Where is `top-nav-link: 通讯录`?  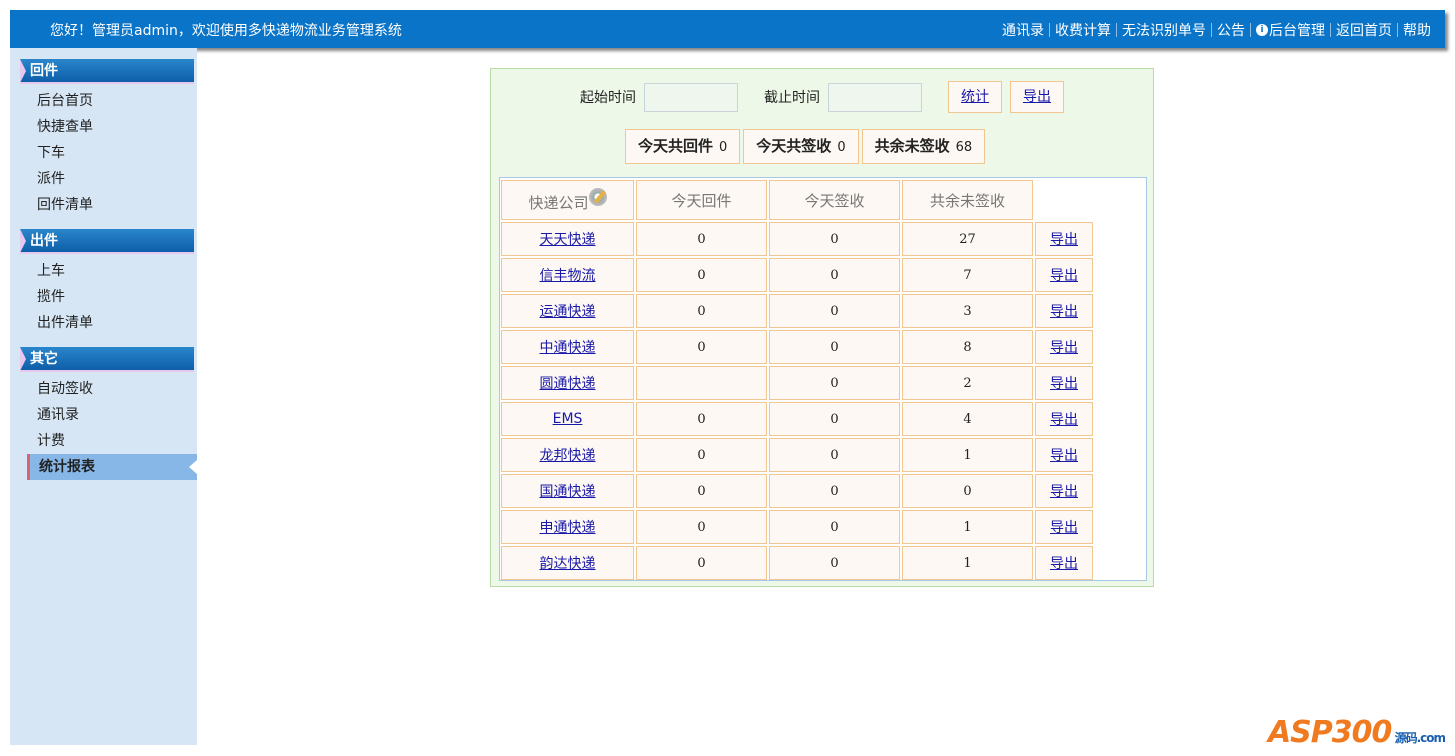
top-nav-link: 通讯录 is located at coordinates (1023, 30).